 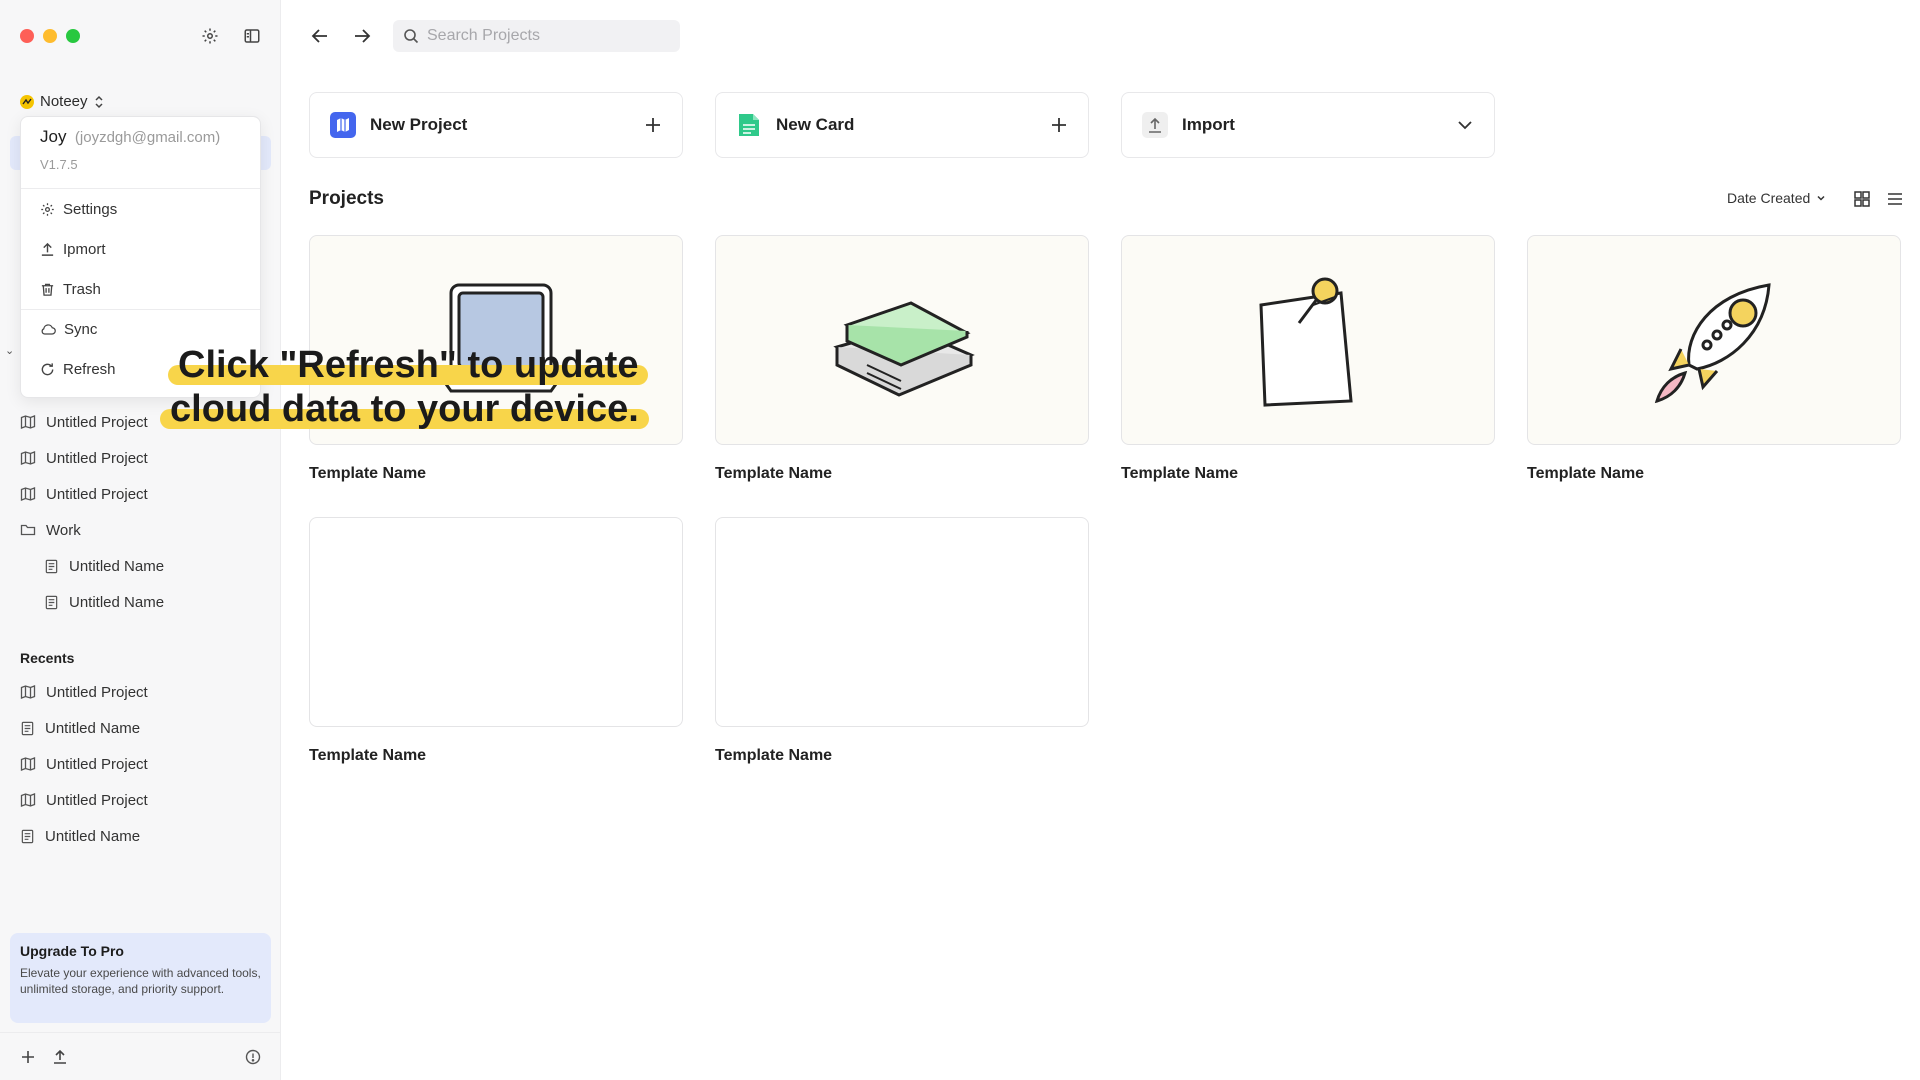 What do you see at coordinates (1155, 125) in the screenshot?
I see `import-upload-icon` at bounding box center [1155, 125].